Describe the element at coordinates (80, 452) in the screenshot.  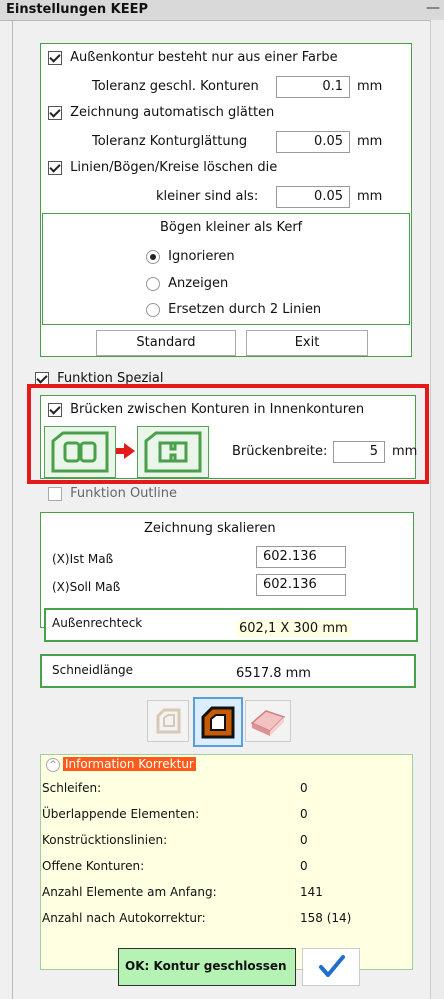
I see `contour-before-icon` at that location.